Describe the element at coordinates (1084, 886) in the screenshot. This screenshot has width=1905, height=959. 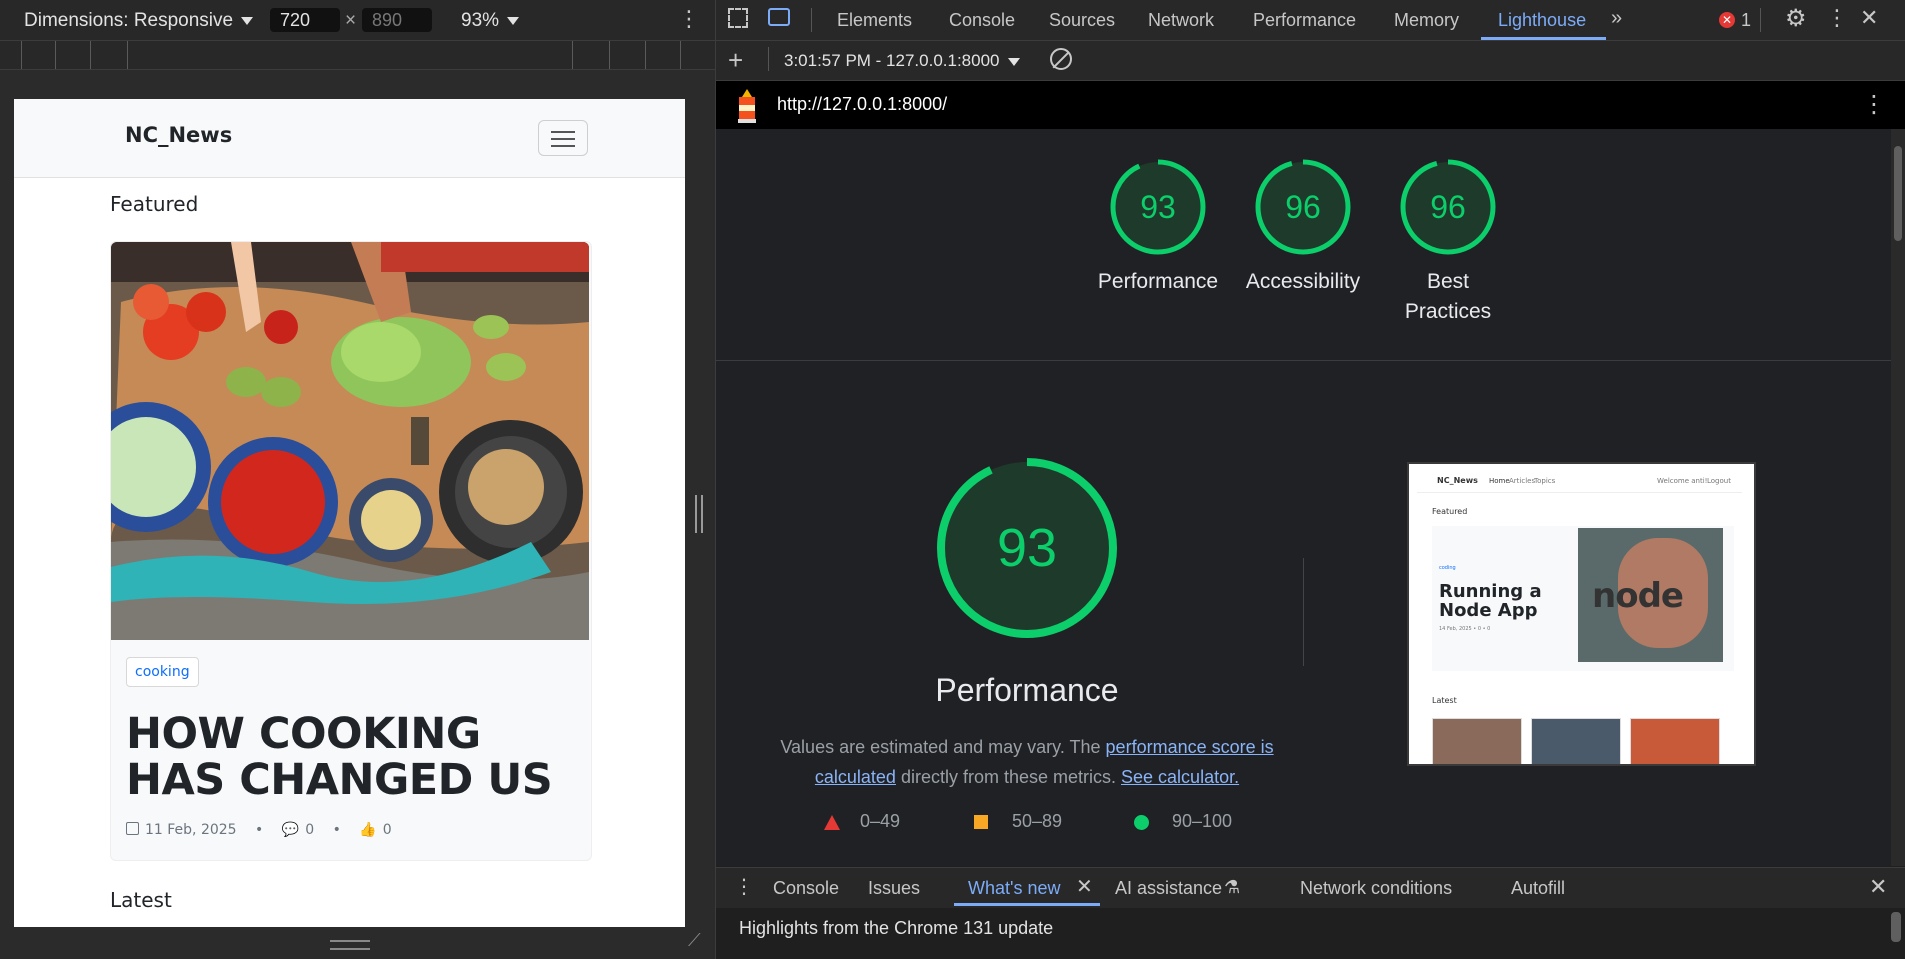
I see `close-tab-icon: ✕` at that location.